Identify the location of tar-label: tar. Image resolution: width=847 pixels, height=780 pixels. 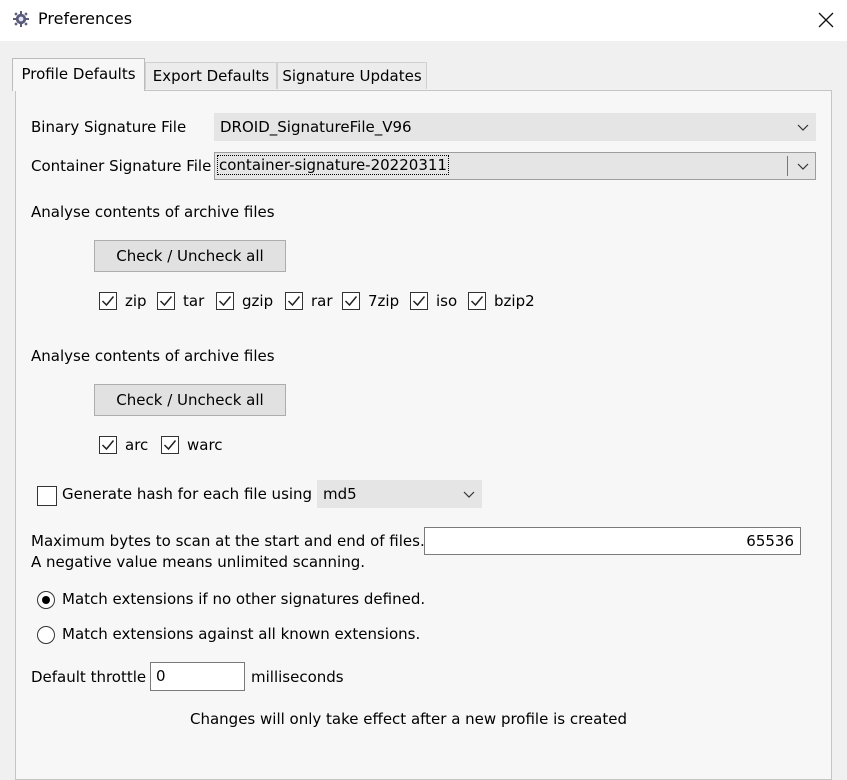
(194, 301).